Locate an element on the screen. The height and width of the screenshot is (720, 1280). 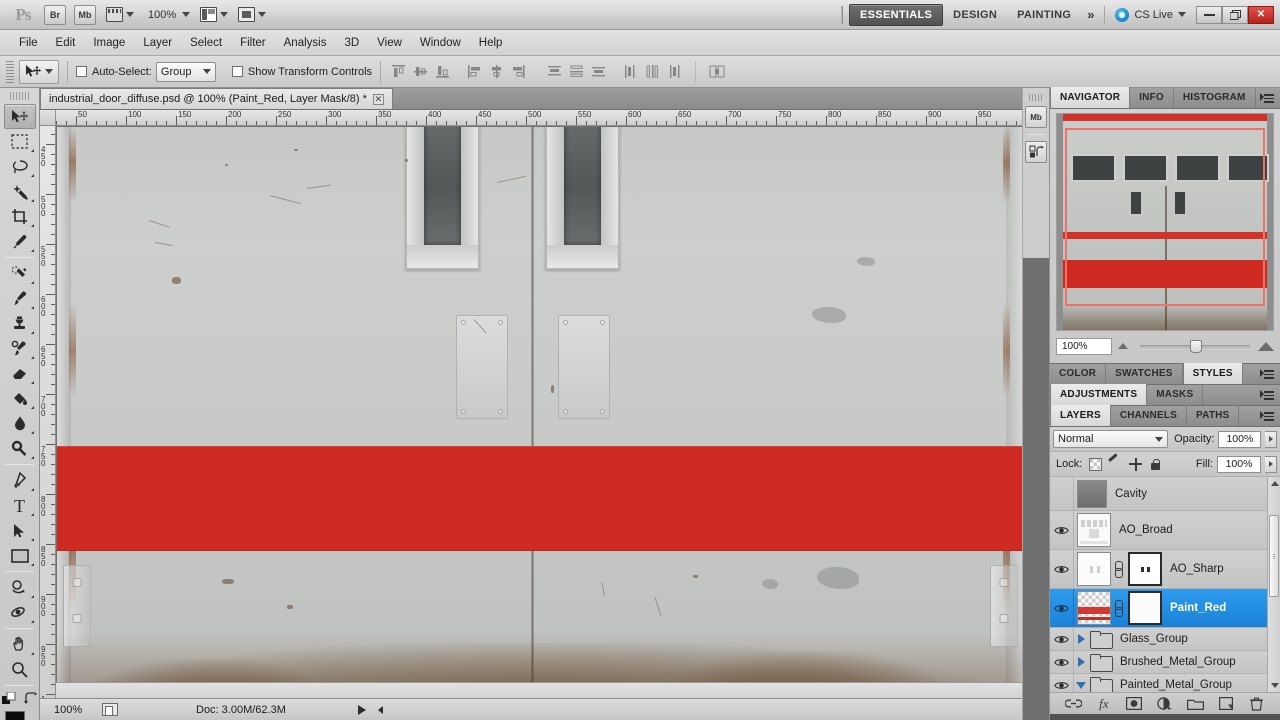
zoom-chevron-down-icon is located at coordinates (186, 14).